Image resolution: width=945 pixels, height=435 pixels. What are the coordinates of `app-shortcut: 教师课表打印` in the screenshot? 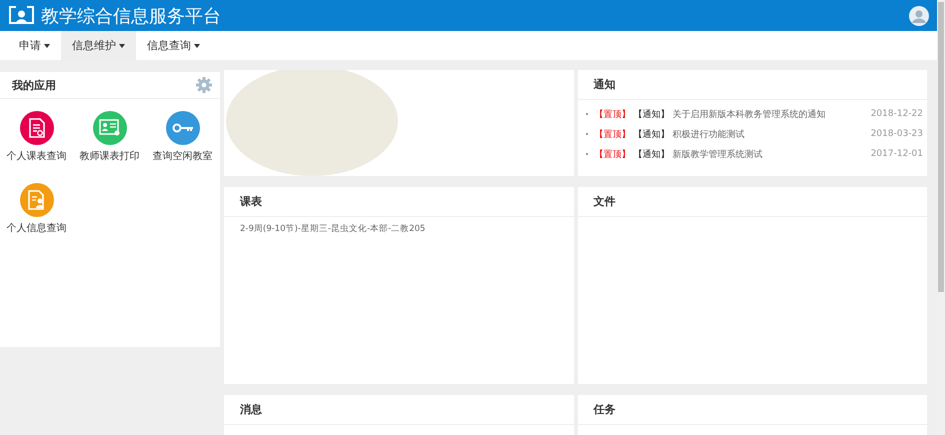 It's located at (109, 137).